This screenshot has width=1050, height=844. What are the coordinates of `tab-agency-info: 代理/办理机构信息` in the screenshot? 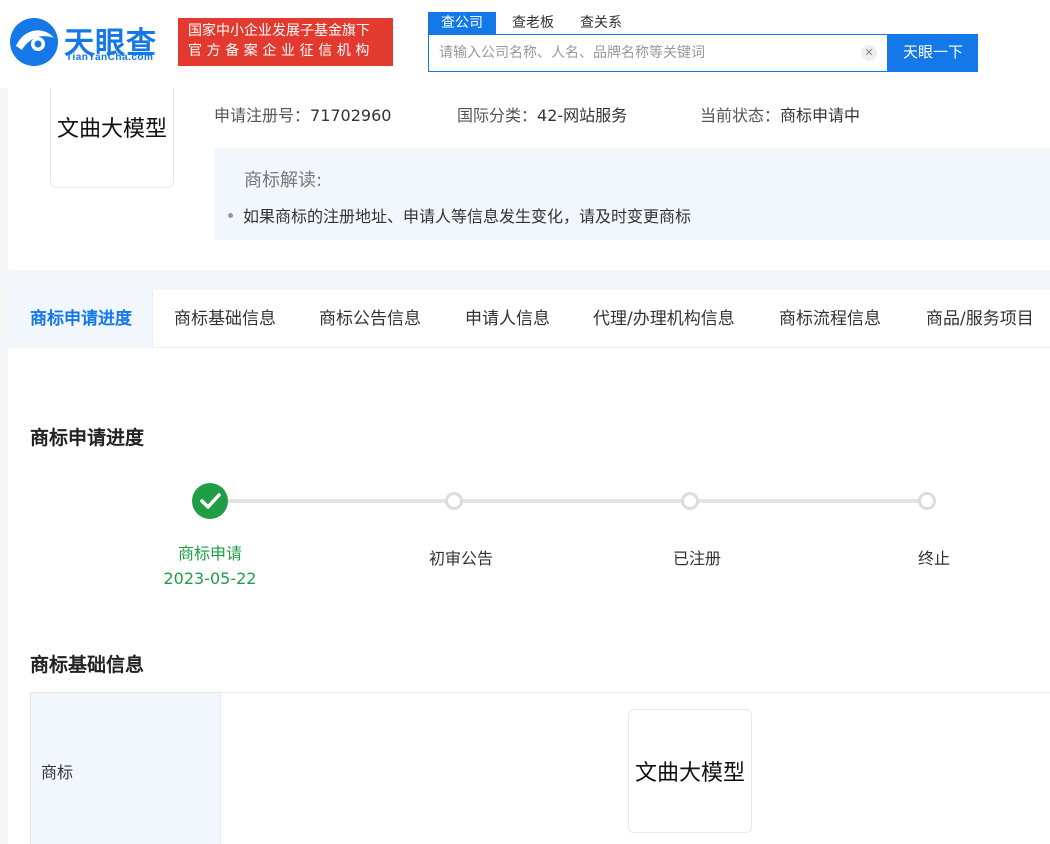 It's located at (664, 319).